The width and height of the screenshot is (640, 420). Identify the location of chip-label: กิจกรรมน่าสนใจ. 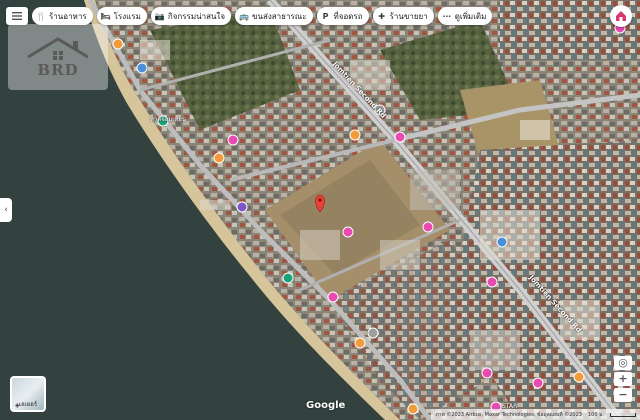
(196, 16).